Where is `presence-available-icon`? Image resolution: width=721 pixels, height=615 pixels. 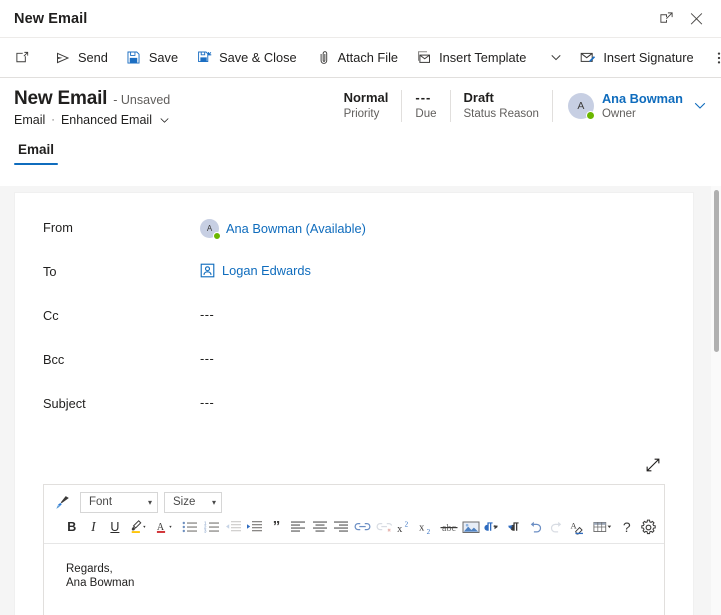
presence-available-icon is located at coordinates (590, 115).